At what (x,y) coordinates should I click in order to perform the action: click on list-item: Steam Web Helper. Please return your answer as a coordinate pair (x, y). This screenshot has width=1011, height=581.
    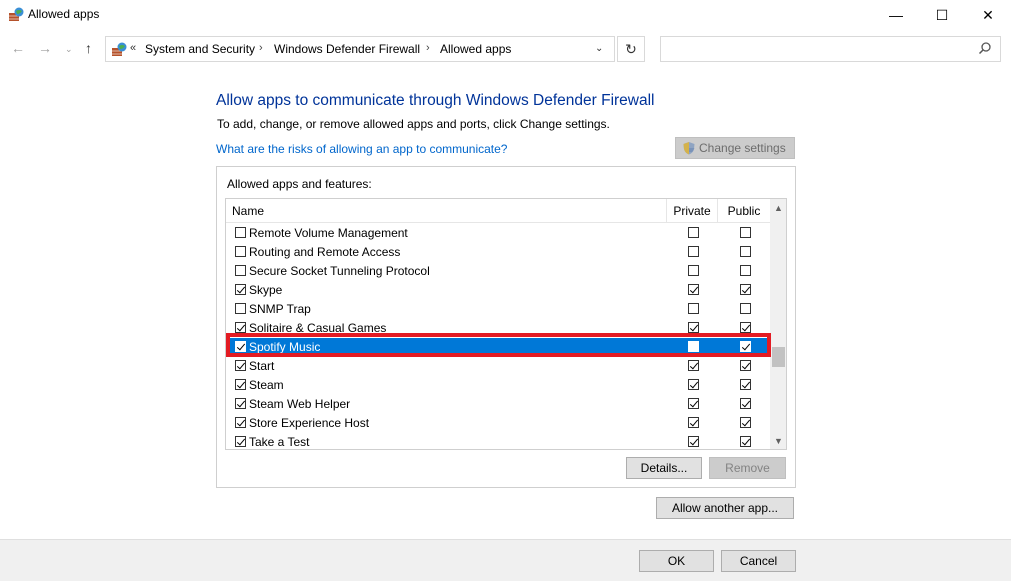
    Looking at the image, I should click on (498, 404).